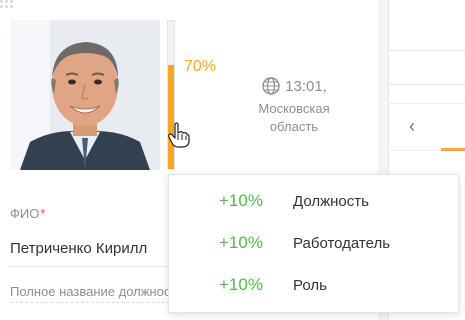 Image resolution: width=465 pixels, height=320 pixels. What do you see at coordinates (28, 213) in the screenshot?
I see `fio-field-label: ФИО*` at bounding box center [28, 213].